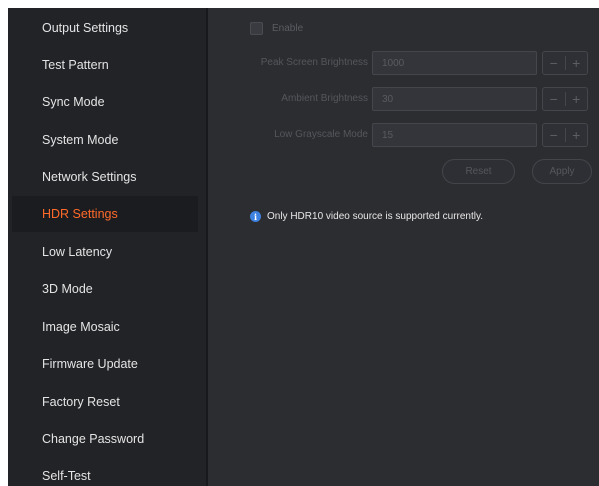  What do you see at coordinates (454, 135) in the screenshot?
I see `low-grayscale-mode-input: 15` at bounding box center [454, 135].